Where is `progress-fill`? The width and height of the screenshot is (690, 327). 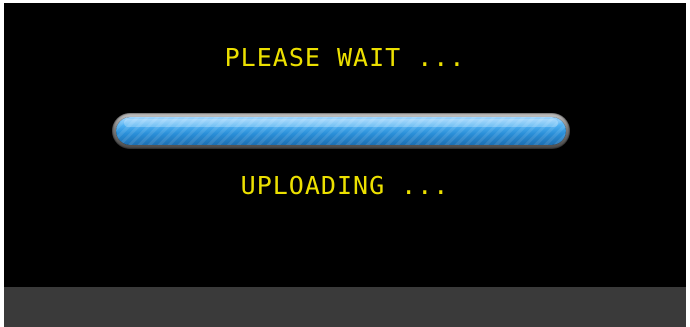 progress-fill is located at coordinates (341, 131).